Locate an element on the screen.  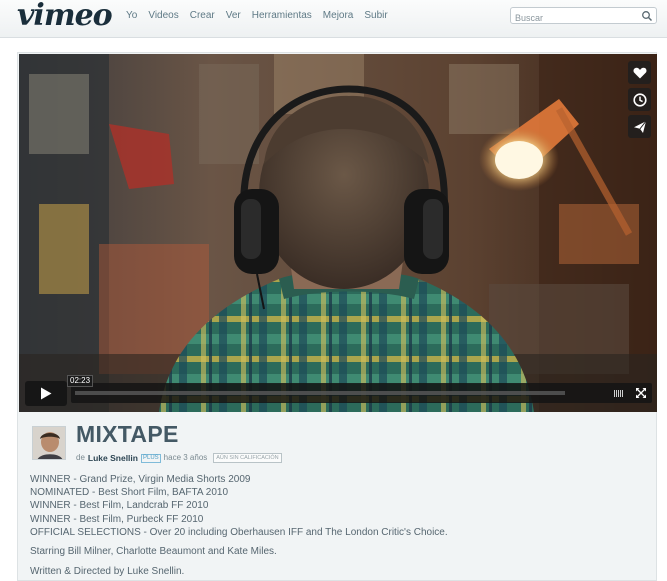
share-button is located at coordinates (639, 126).